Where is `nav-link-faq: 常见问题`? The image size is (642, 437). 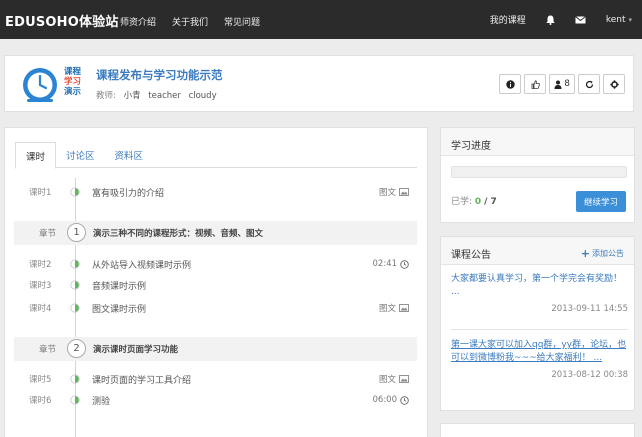
nav-link-faq: 常见问题 is located at coordinates (242, 21).